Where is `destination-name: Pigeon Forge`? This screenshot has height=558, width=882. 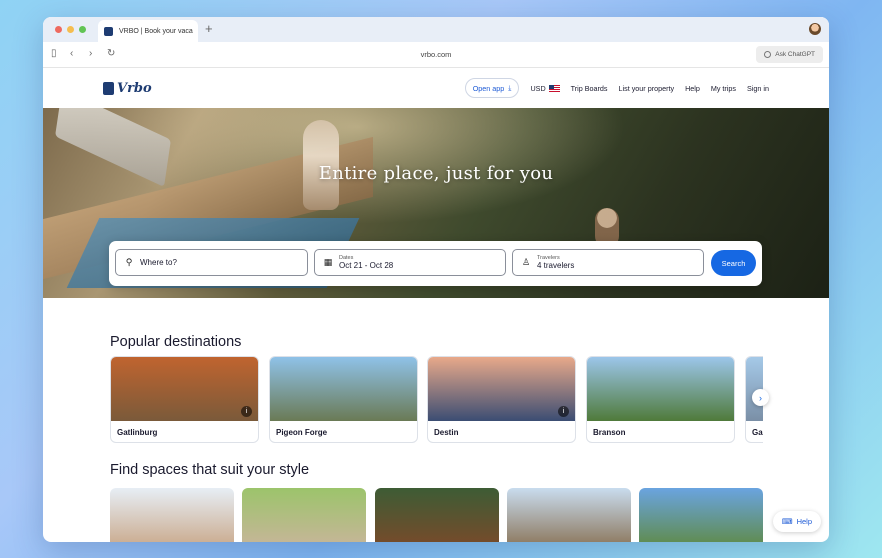
destination-name: Pigeon Forge is located at coordinates (302, 432).